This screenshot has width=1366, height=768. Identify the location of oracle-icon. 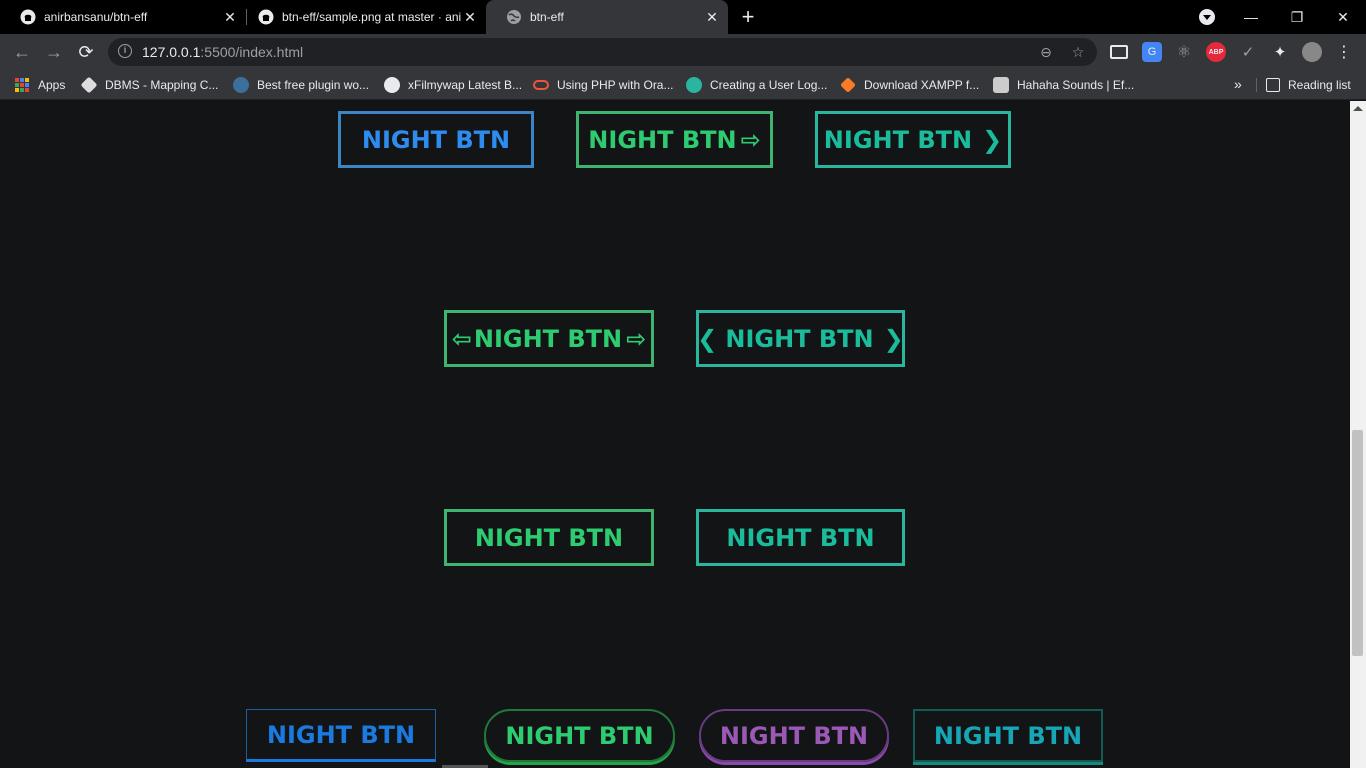
(541, 85).